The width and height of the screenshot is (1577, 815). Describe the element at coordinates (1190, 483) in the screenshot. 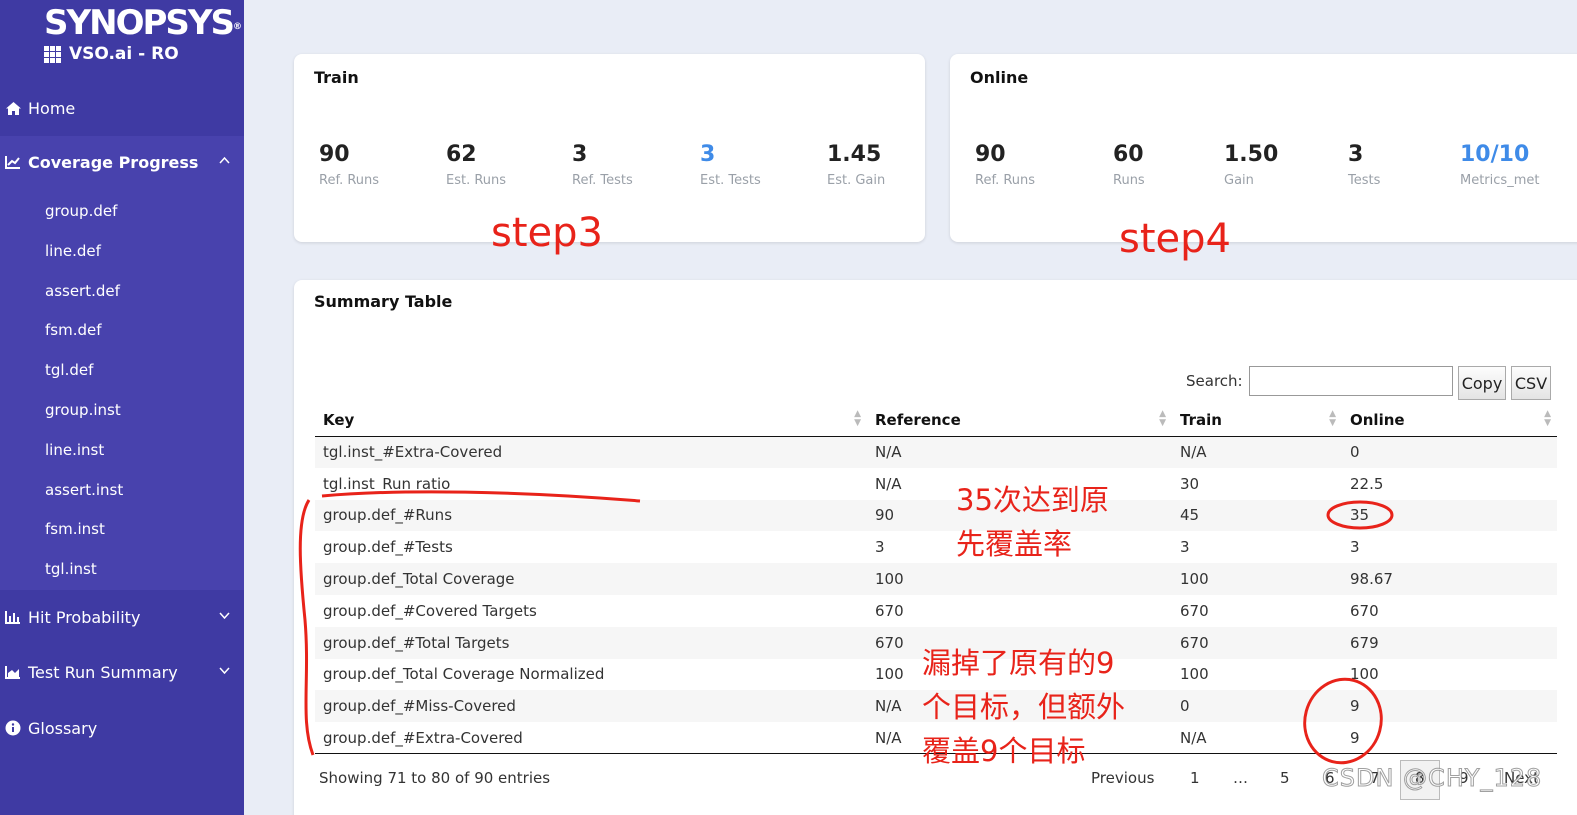

I see `cell-train: 30` at that location.